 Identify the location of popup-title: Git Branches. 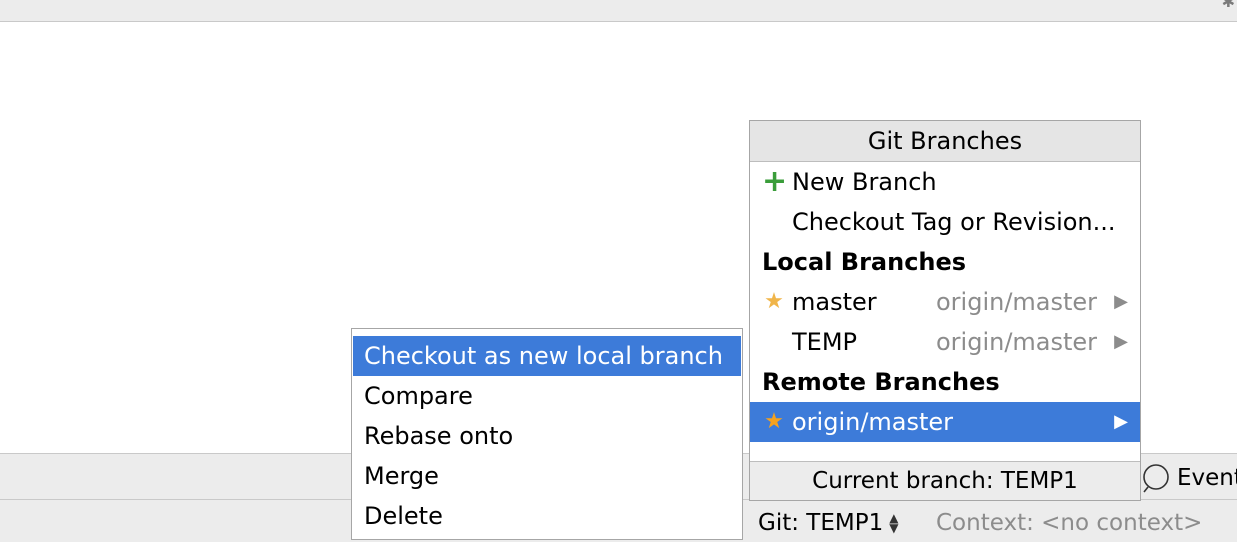
(945, 141).